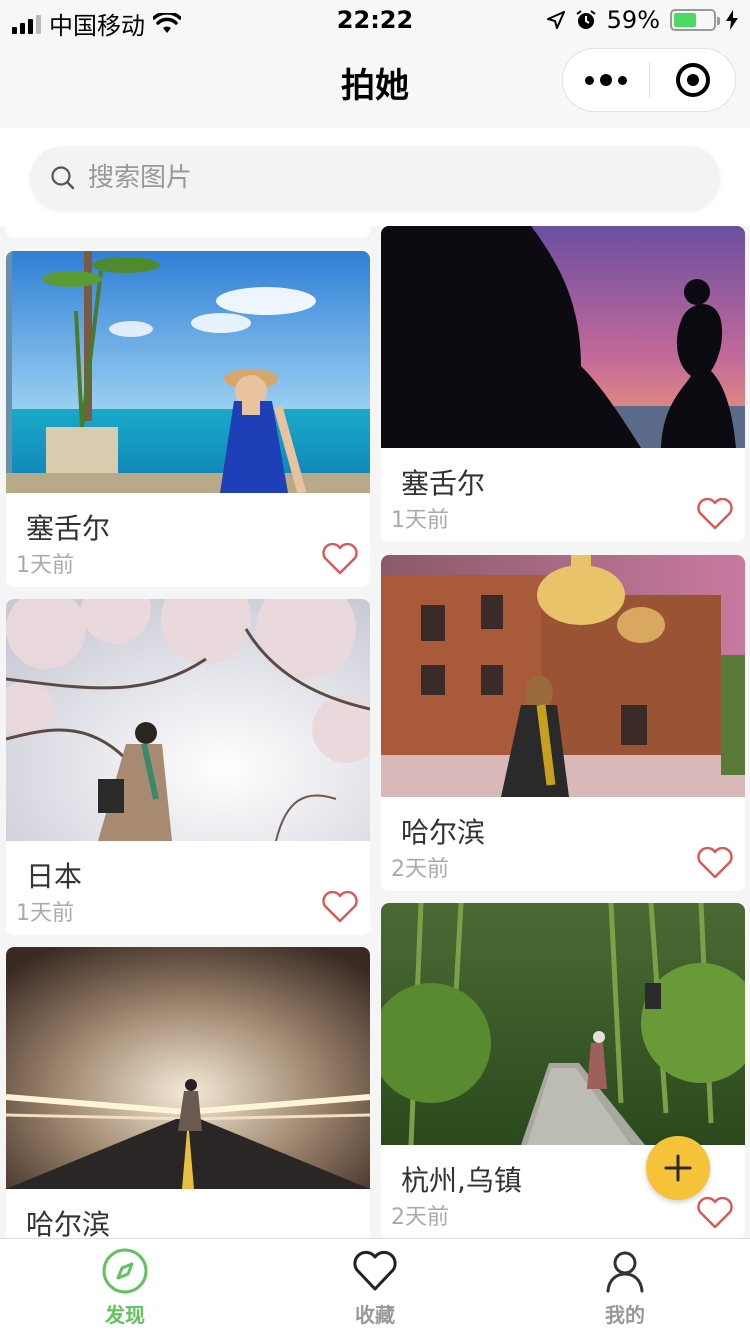 The image size is (750, 1334). Describe the element at coordinates (695, 20) in the screenshot. I see `battery-icon` at that location.